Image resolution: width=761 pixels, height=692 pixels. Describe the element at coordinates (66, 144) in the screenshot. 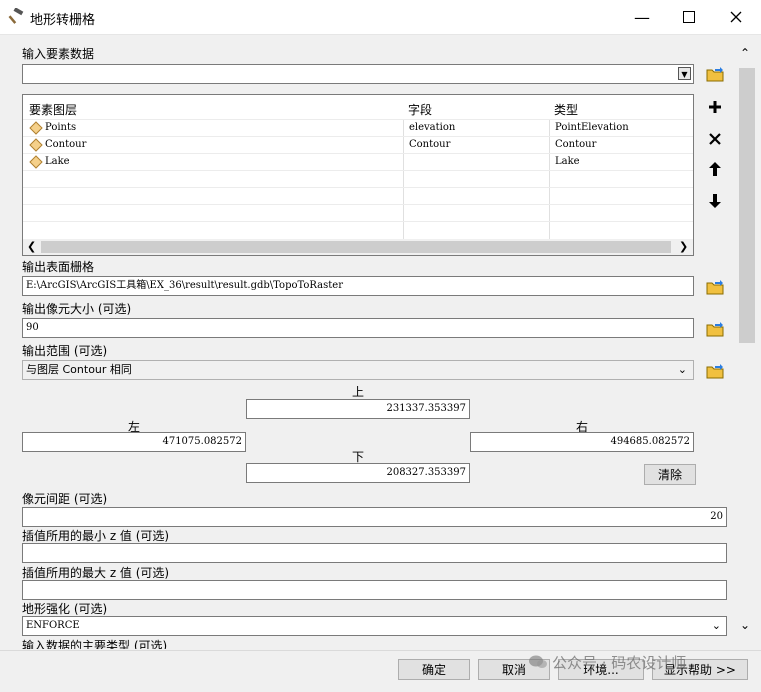

I see `row-layer: Contour` at that location.